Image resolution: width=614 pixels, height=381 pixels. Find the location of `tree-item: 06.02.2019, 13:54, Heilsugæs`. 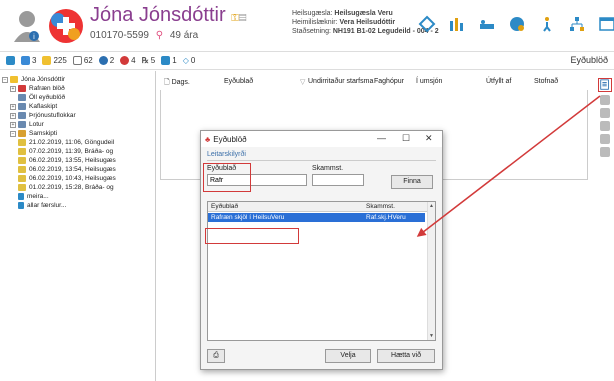

tree-item: 06.02.2019, 13:54, Heilsugæs is located at coordinates (77, 169).